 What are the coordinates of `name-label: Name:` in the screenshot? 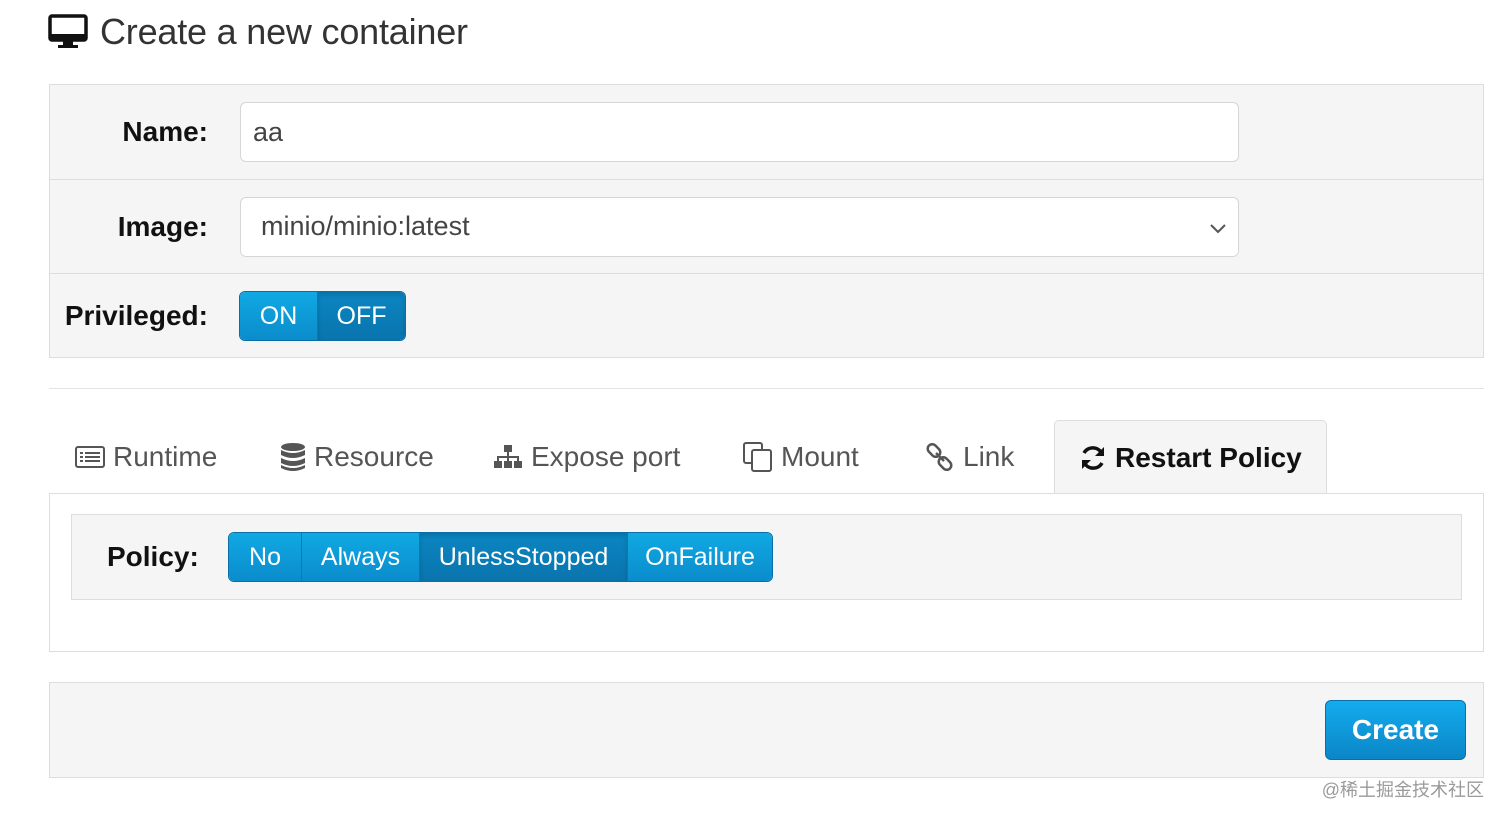 It's located at (165, 131).